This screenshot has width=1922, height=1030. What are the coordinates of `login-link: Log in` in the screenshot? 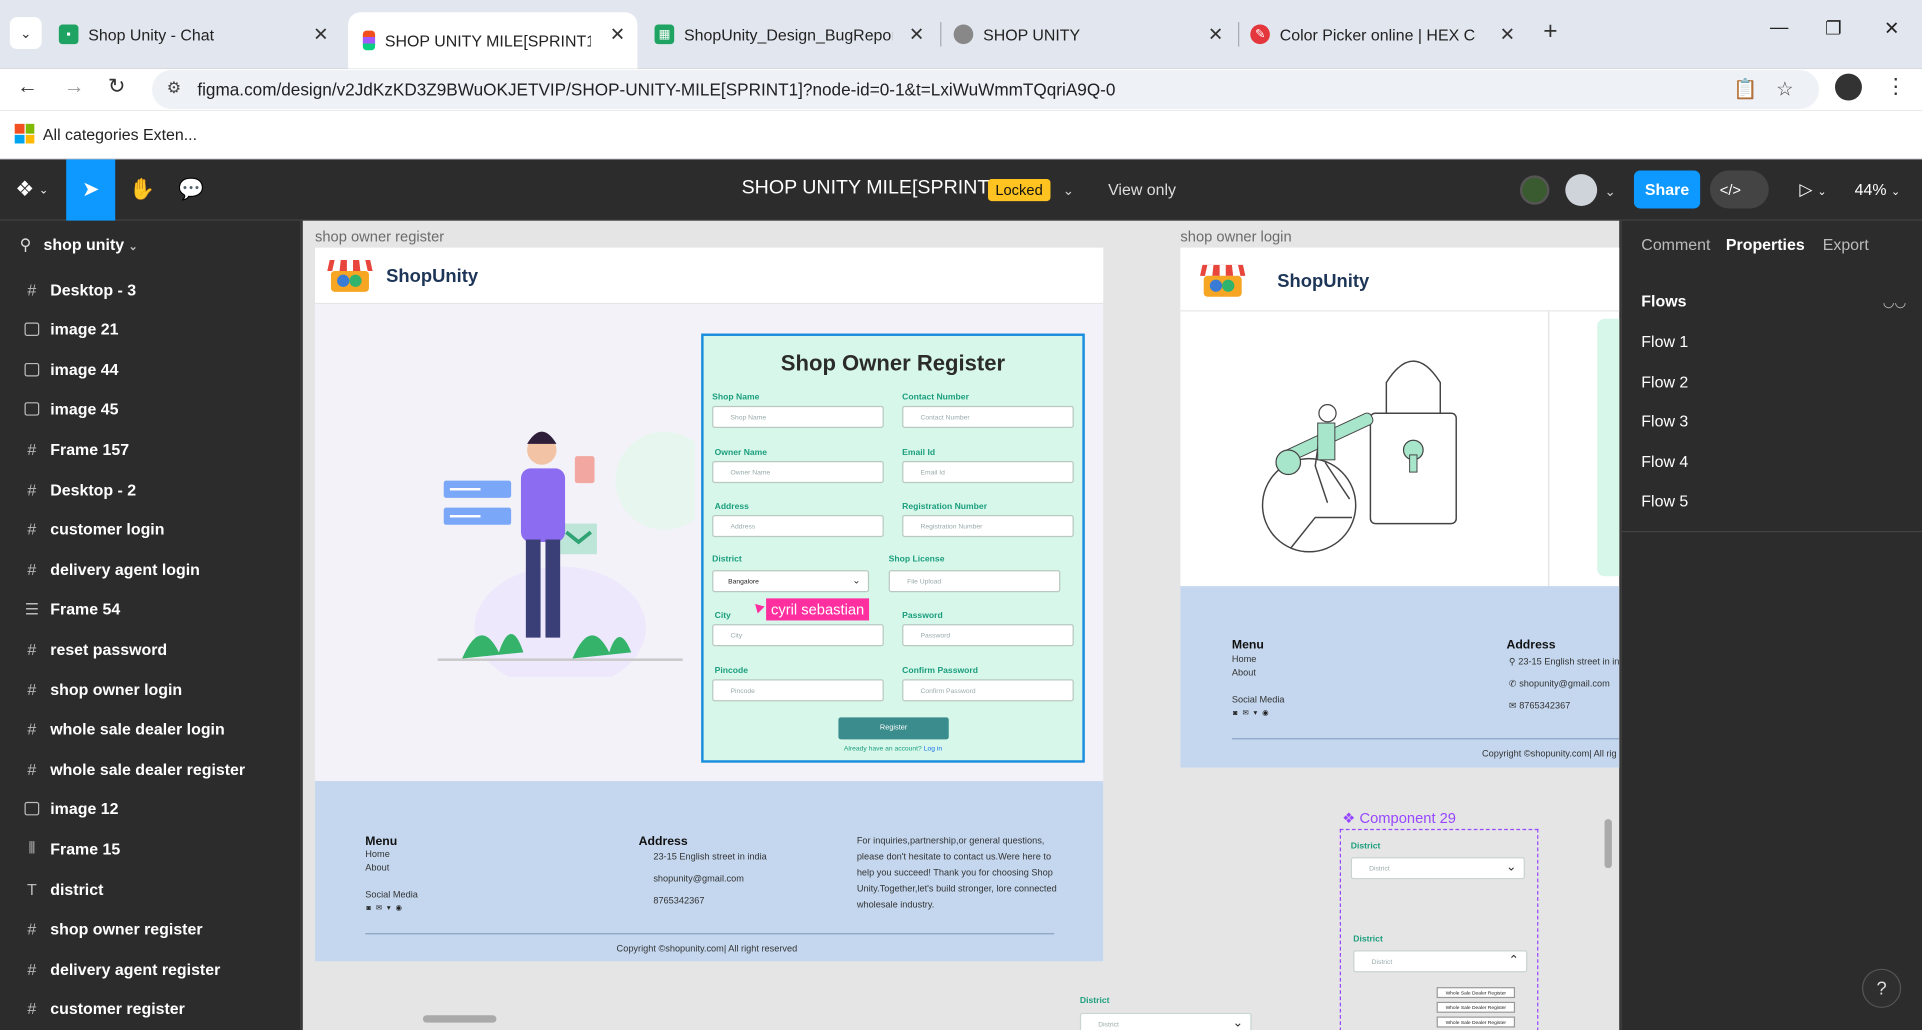 It's located at (933, 749).